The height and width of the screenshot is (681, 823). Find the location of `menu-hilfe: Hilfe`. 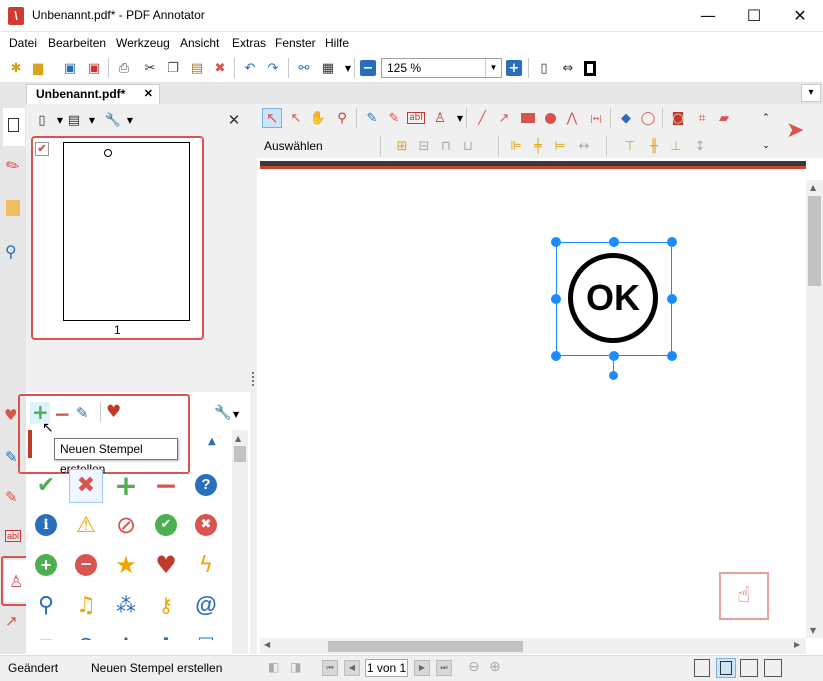

menu-hilfe: Hilfe is located at coordinates (337, 43).